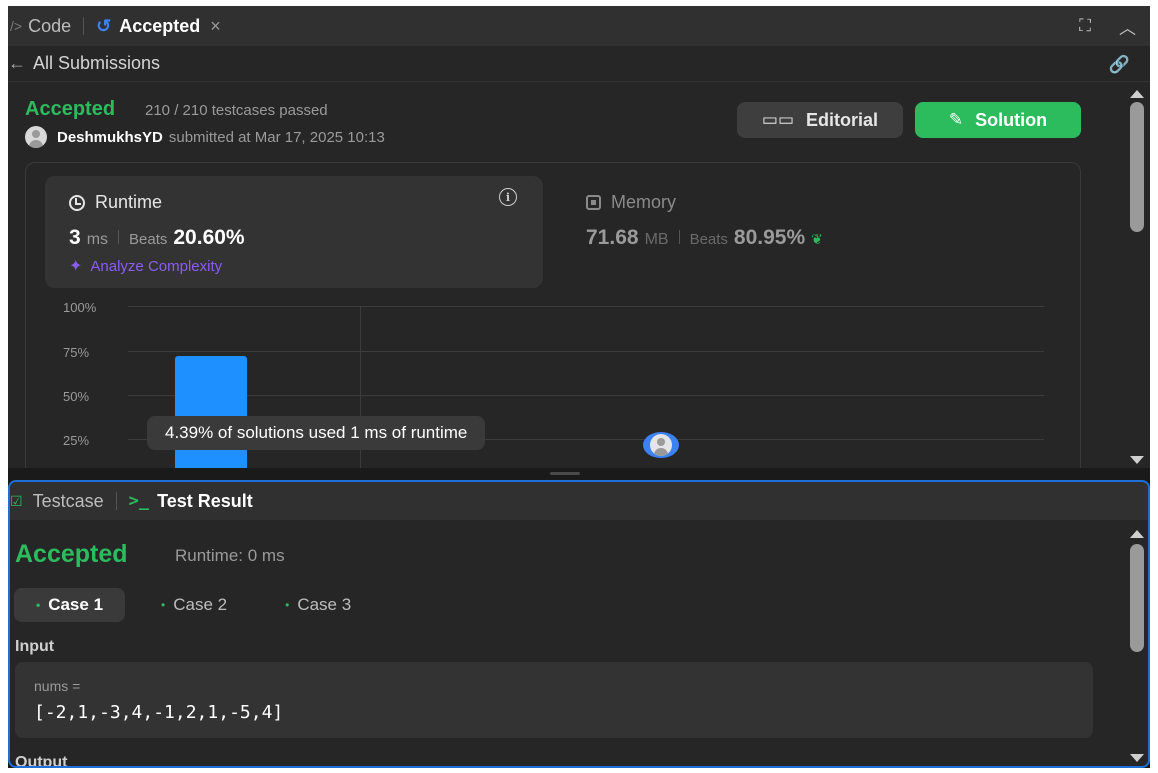  What do you see at coordinates (324, 604) in the screenshot?
I see `case-label: Case 3` at bounding box center [324, 604].